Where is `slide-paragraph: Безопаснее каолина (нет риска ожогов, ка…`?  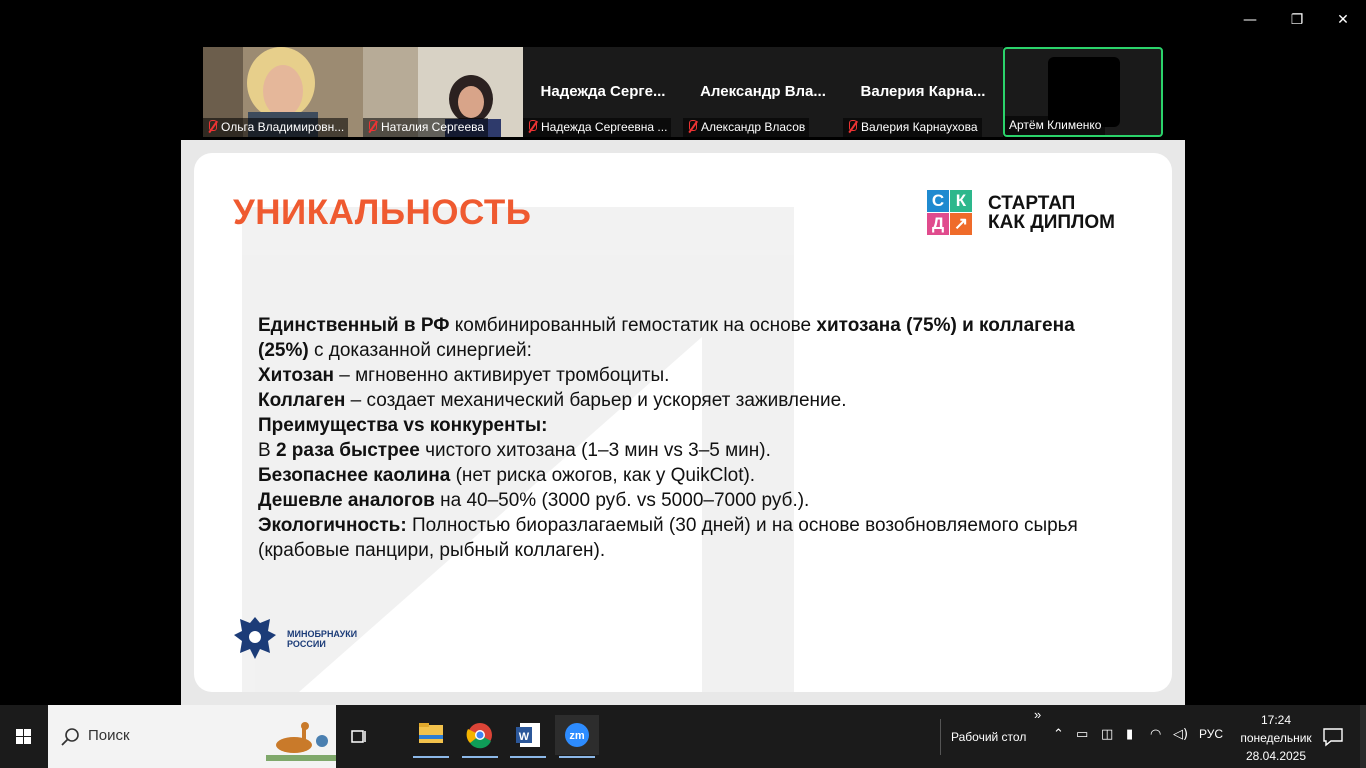
slide-paragraph: Безопаснее каолина (нет риска ожогов, ка… is located at coordinates (507, 475).